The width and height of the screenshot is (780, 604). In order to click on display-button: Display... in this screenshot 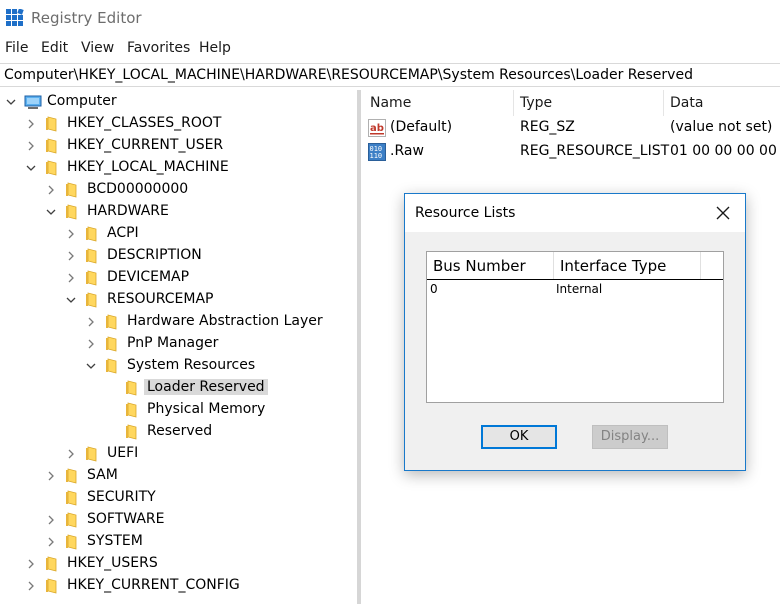, I will do `click(630, 437)`.